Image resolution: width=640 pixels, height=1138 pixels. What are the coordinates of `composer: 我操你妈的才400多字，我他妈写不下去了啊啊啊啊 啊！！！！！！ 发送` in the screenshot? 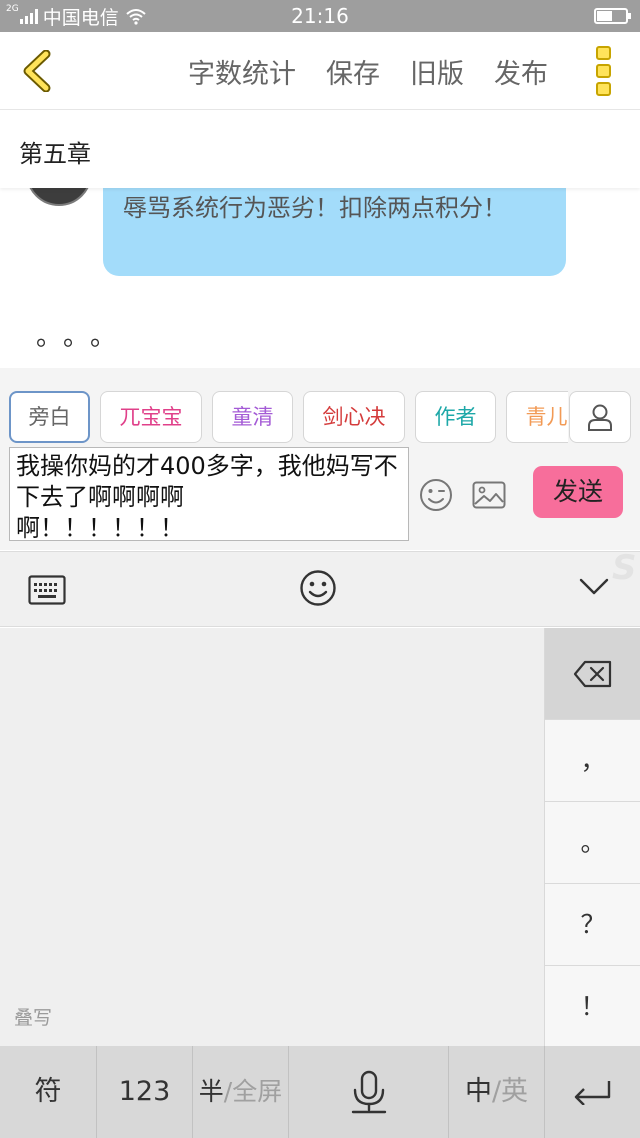 It's located at (320, 498).